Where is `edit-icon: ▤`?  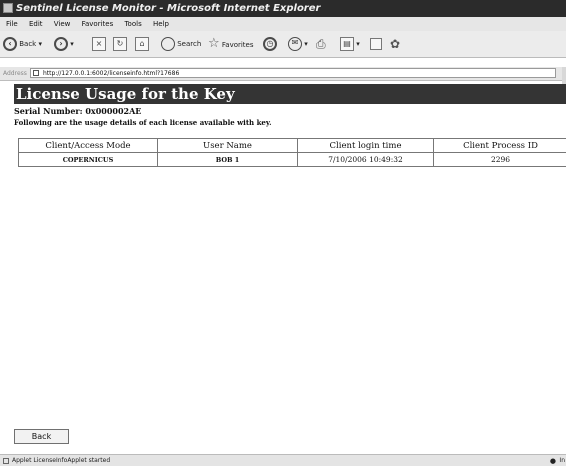 edit-icon: ▤ is located at coordinates (347, 44).